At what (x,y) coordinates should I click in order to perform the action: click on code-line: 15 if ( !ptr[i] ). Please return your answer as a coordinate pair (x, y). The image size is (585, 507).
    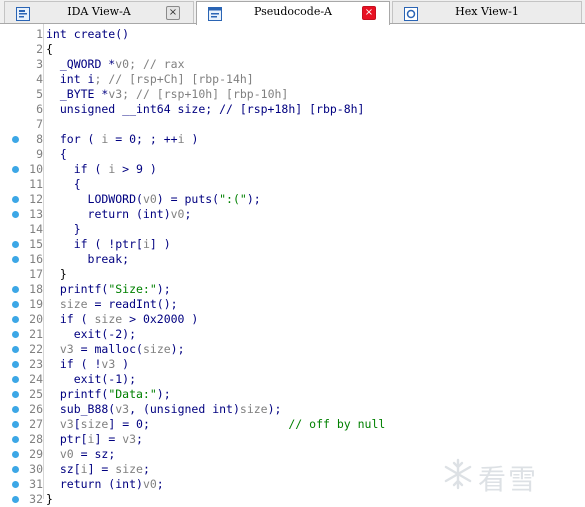
    Looking at the image, I should click on (292, 244).